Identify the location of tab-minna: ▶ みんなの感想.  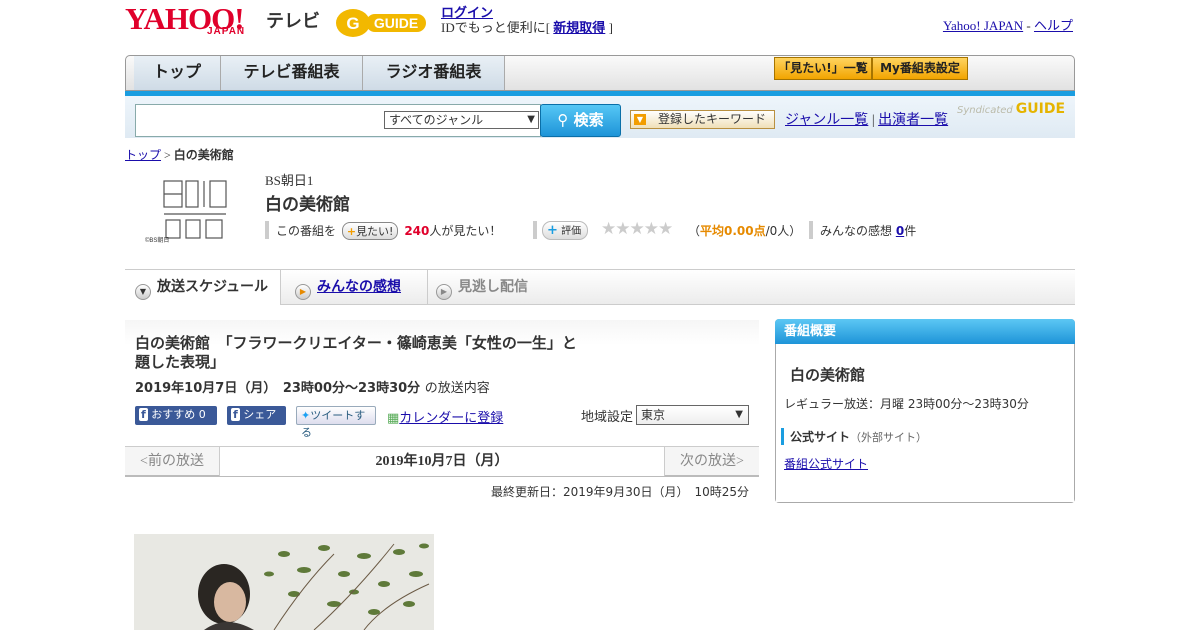
(348, 287).